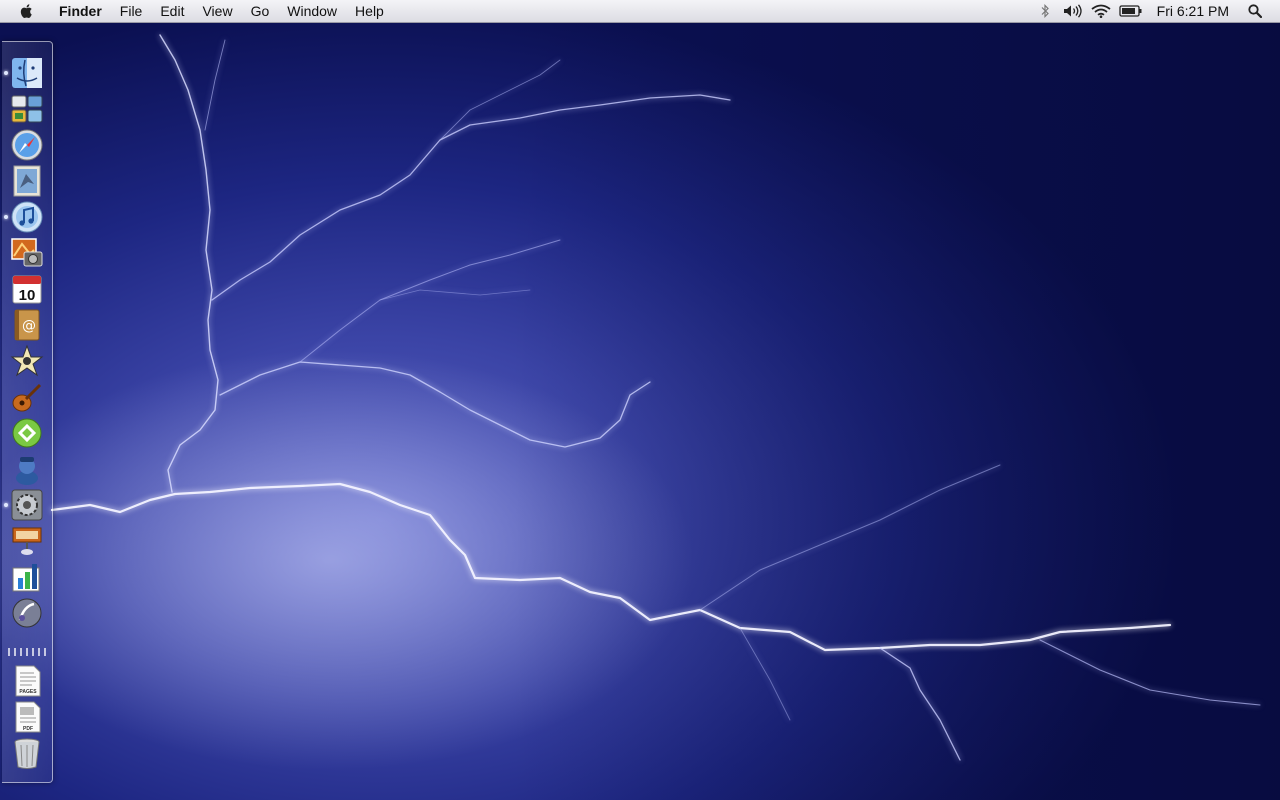 This screenshot has height=800, width=1280. What do you see at coordinates (1194, 11) in the screenshot?
I see `menu-clock: Fri 6:21 PM` at bounding box center [1194, 11].